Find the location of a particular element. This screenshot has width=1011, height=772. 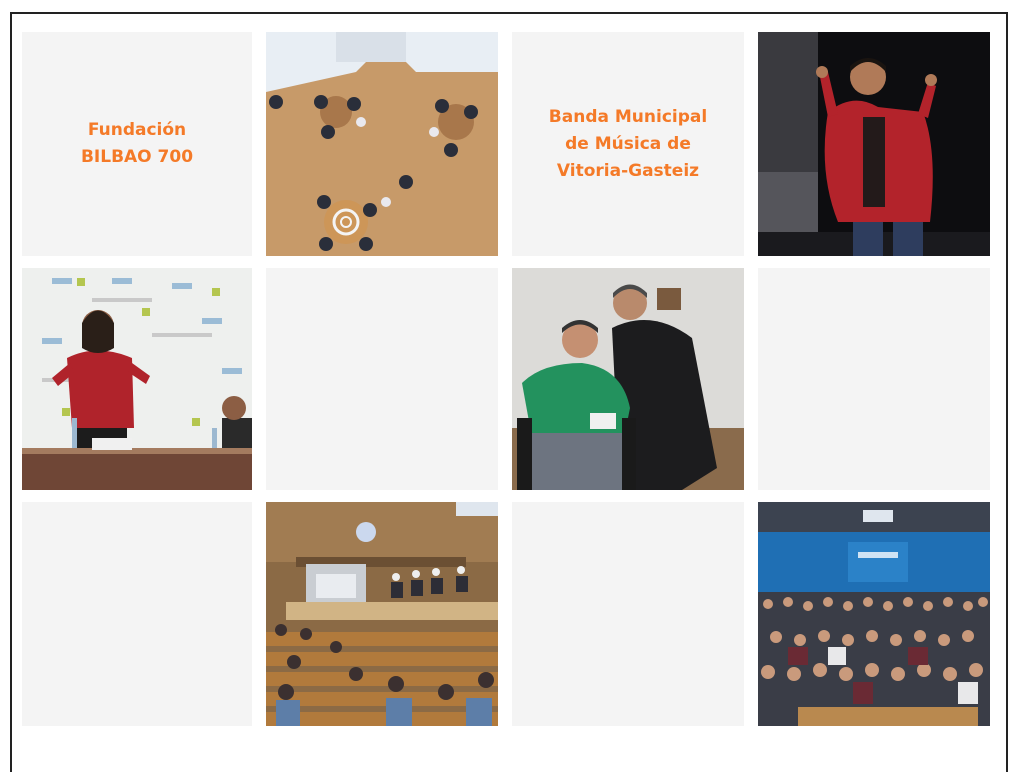

photo-tile-group is located at coordinates (874, 614).